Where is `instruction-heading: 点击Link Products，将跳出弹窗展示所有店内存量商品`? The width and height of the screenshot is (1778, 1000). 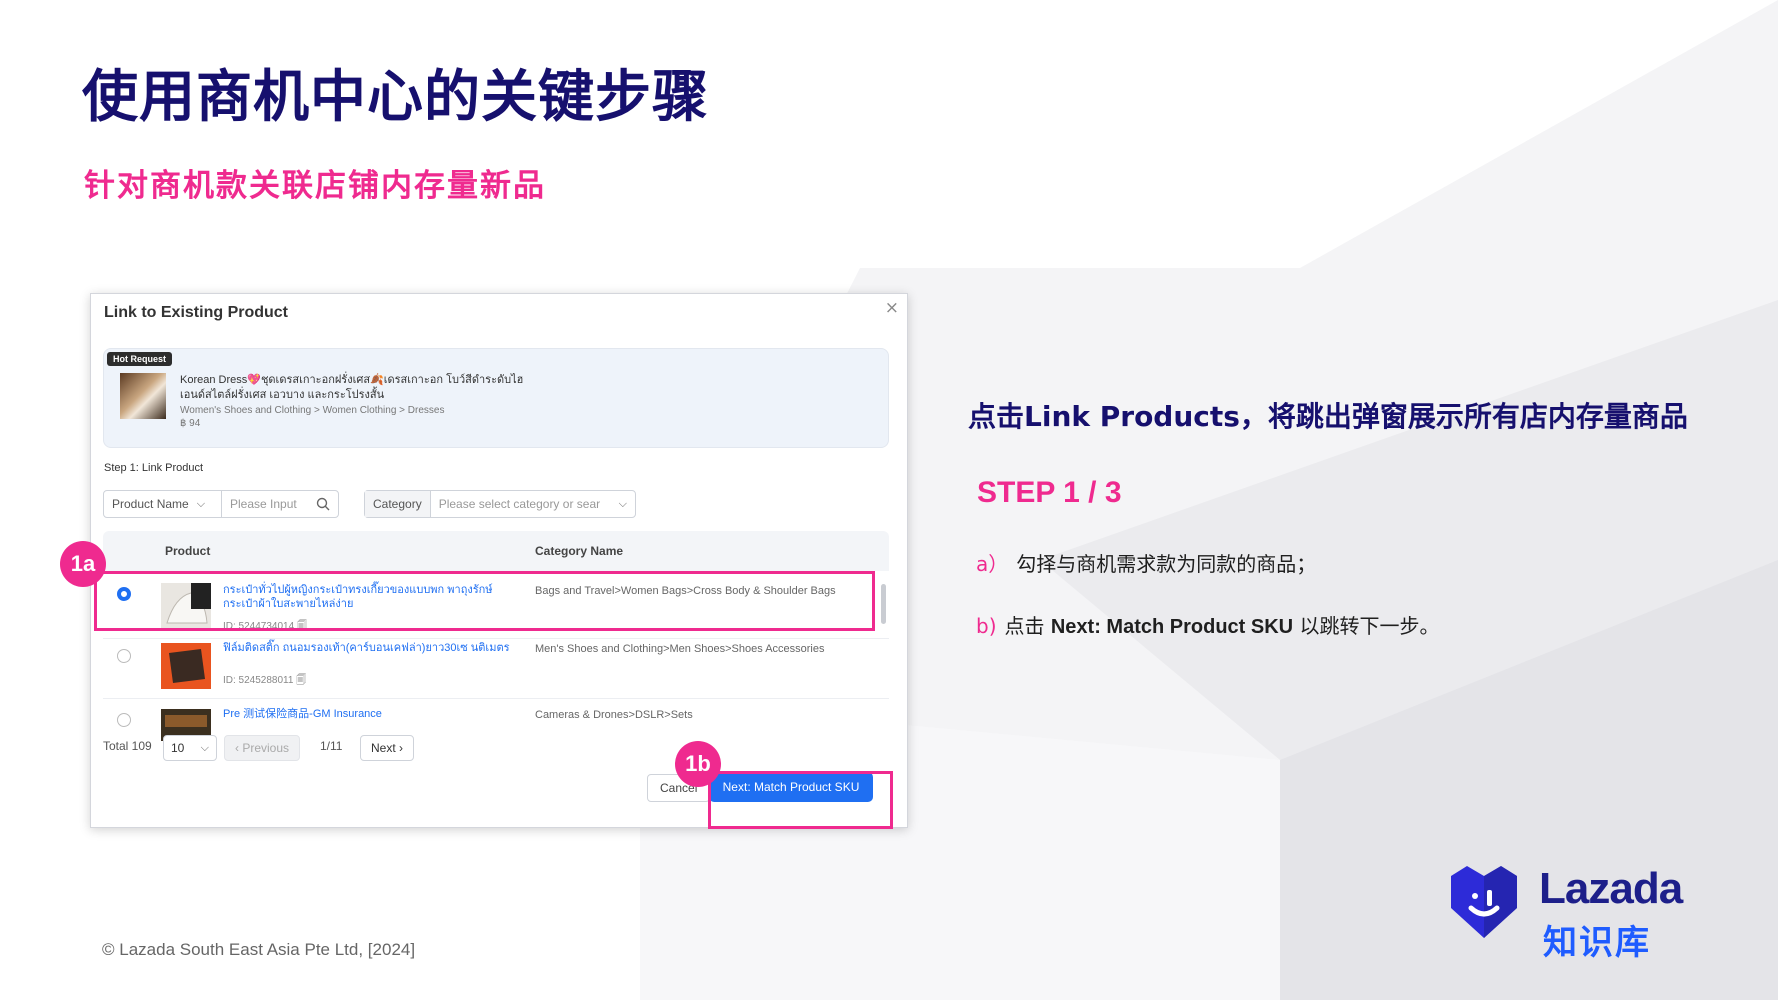
instruction-heading: 点击Link Products，将跳出弹窗展示所有店内存量商品 is located at coordinates (1328, 416).